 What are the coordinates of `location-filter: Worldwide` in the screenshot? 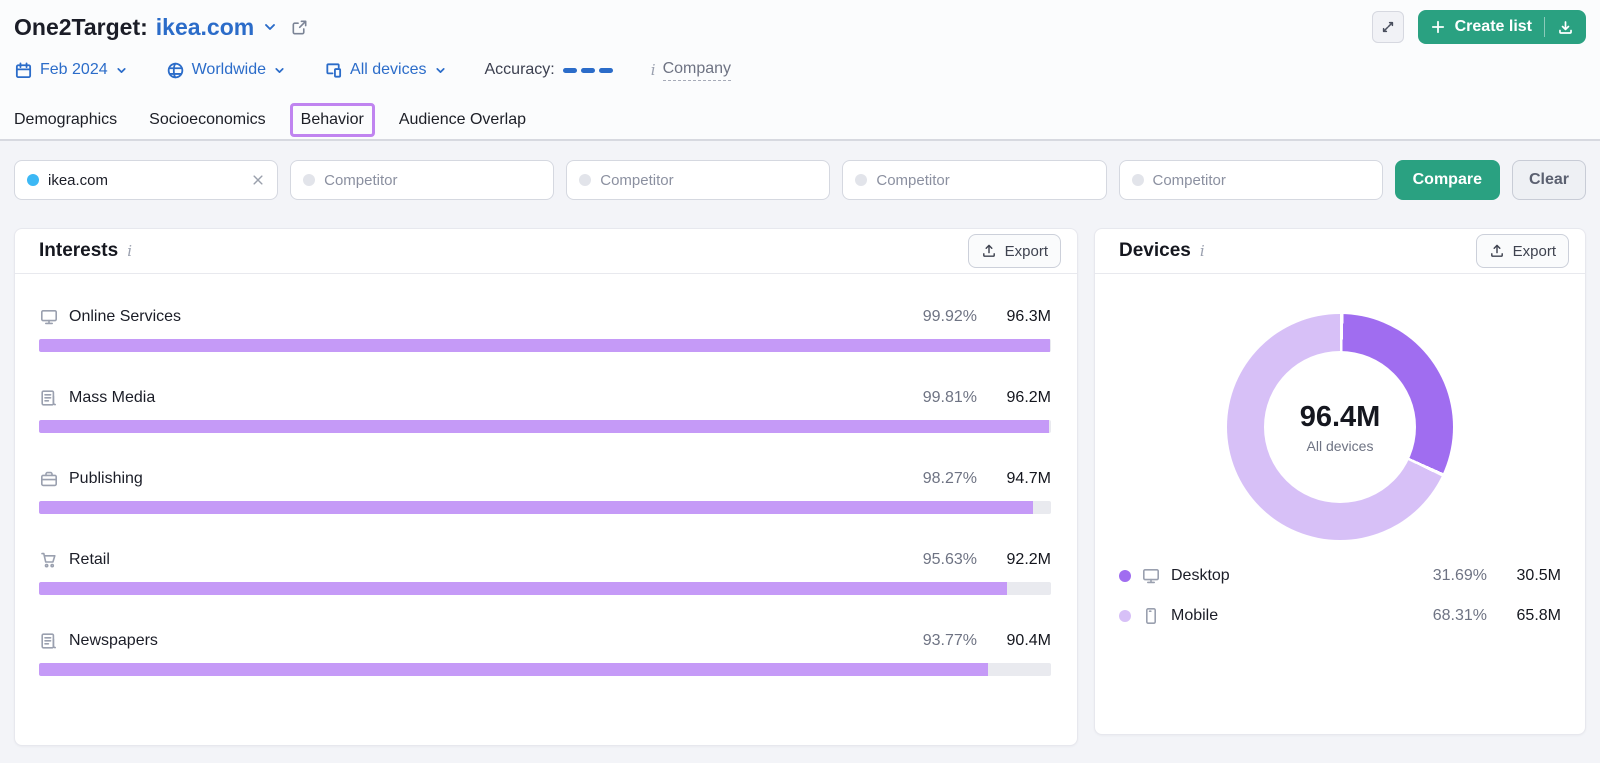 It's located at (226, 70).